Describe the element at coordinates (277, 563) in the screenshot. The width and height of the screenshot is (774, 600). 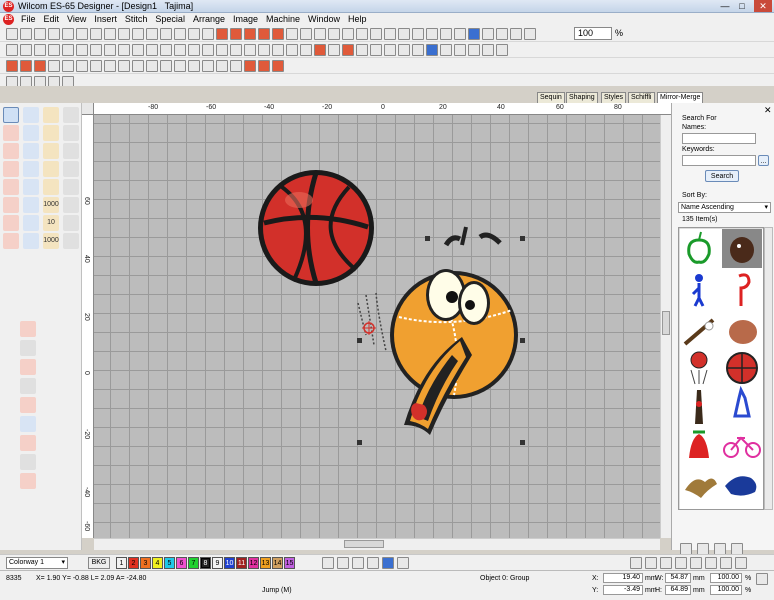
I see `color-swatch: 14` at that location.